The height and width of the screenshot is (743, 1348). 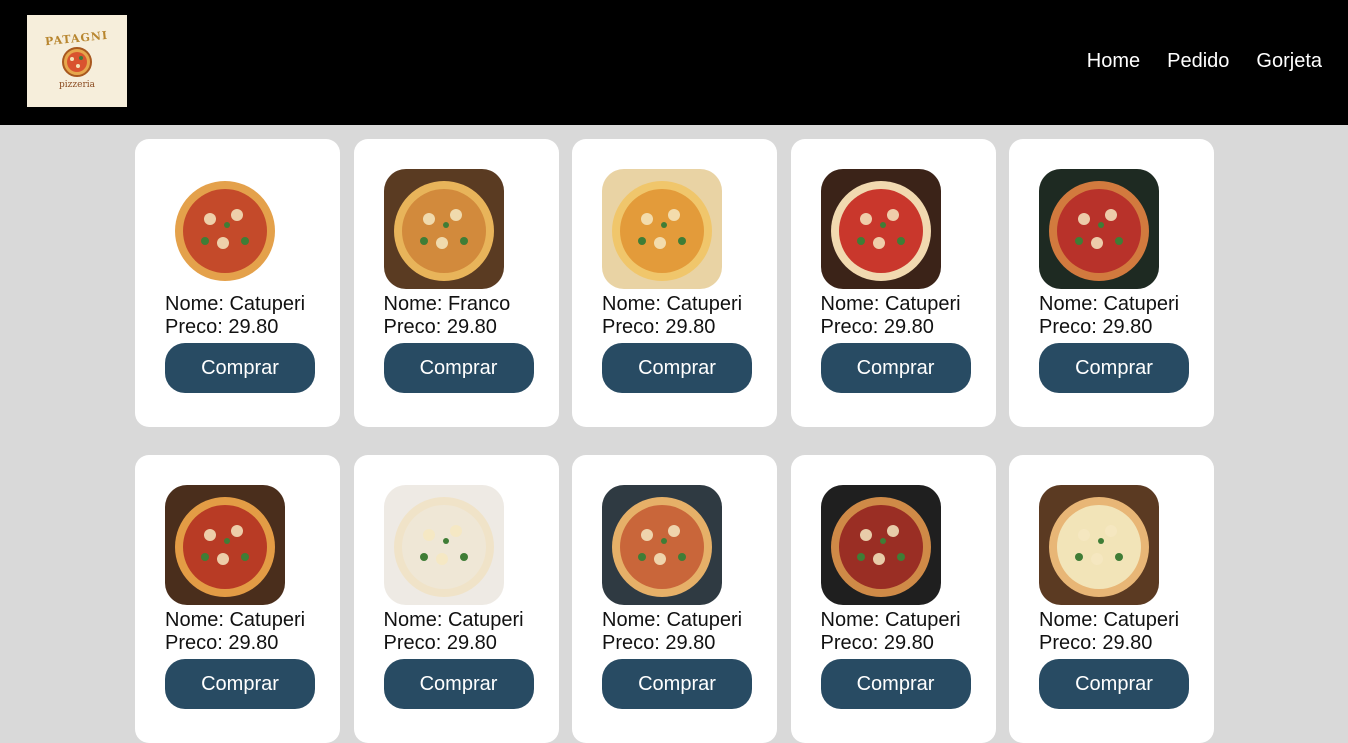 What do you see at coordinates (447, 304) in the screenshot?
I see `product-name: Nome: Franco` at bounding box center [447, 304].